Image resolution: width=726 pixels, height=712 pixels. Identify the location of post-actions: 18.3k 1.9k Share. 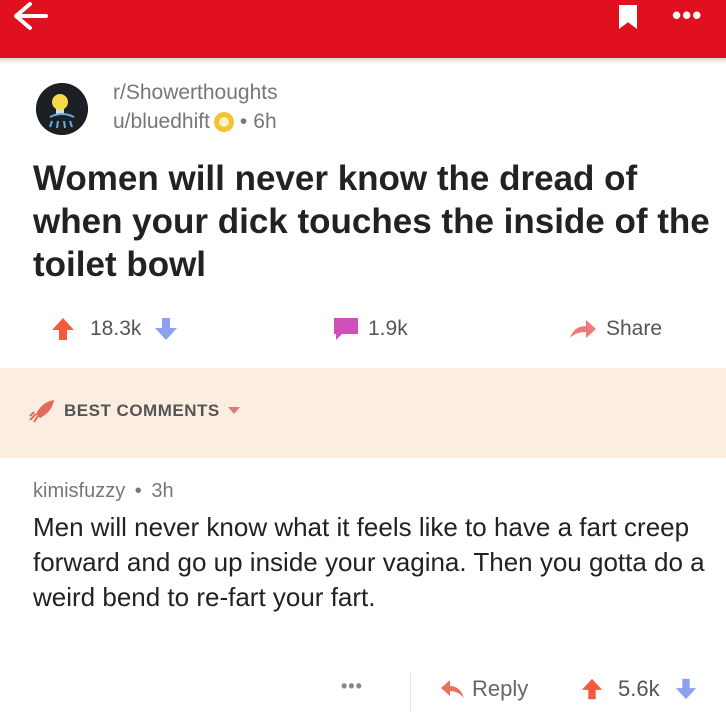
(363, 329).